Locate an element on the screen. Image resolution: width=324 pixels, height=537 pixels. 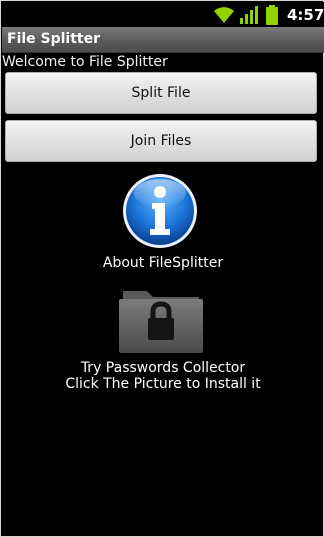
join-files-button: Join Files is located at coordinates (161, 141).